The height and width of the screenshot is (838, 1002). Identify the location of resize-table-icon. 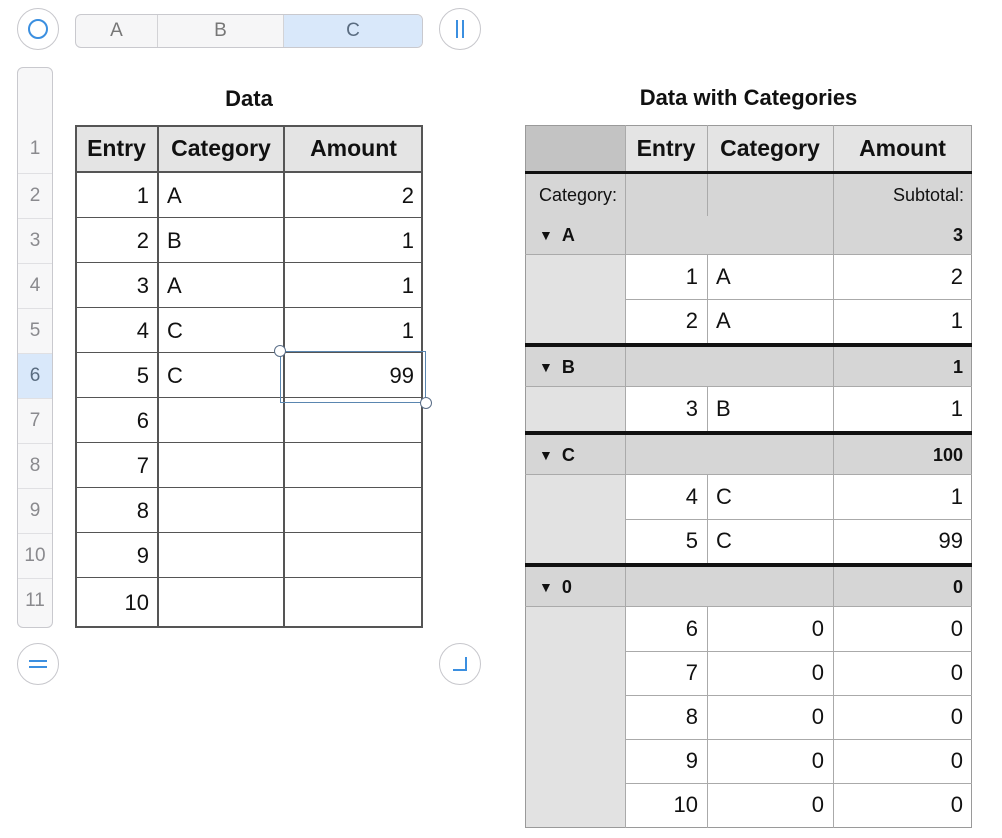
(460, 664).